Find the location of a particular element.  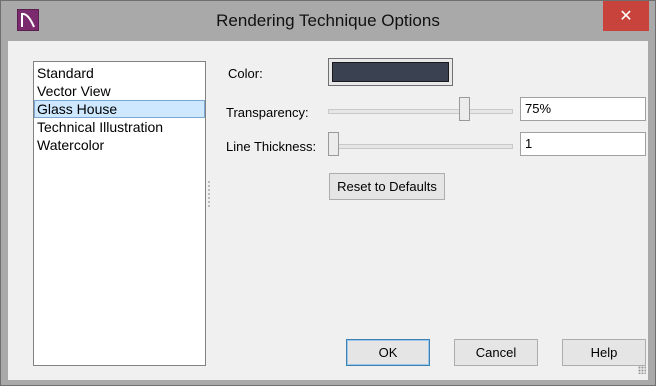

transparency-slider-track is located at coordinates (420, 111).